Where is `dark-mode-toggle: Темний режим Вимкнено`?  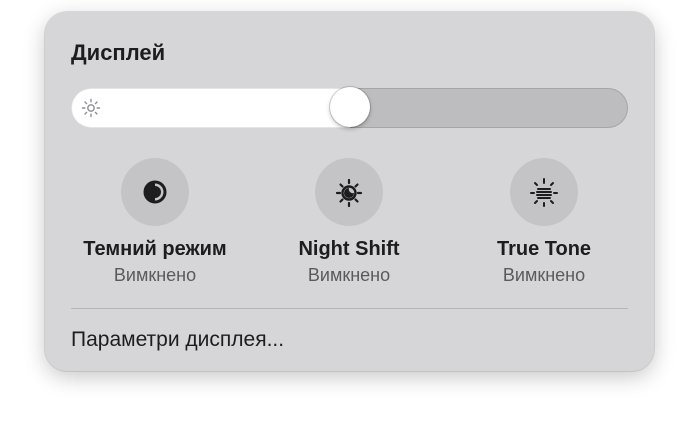 dark-mode-toggle: Темний режим Вимкнено is located at coordinates (155, 222).